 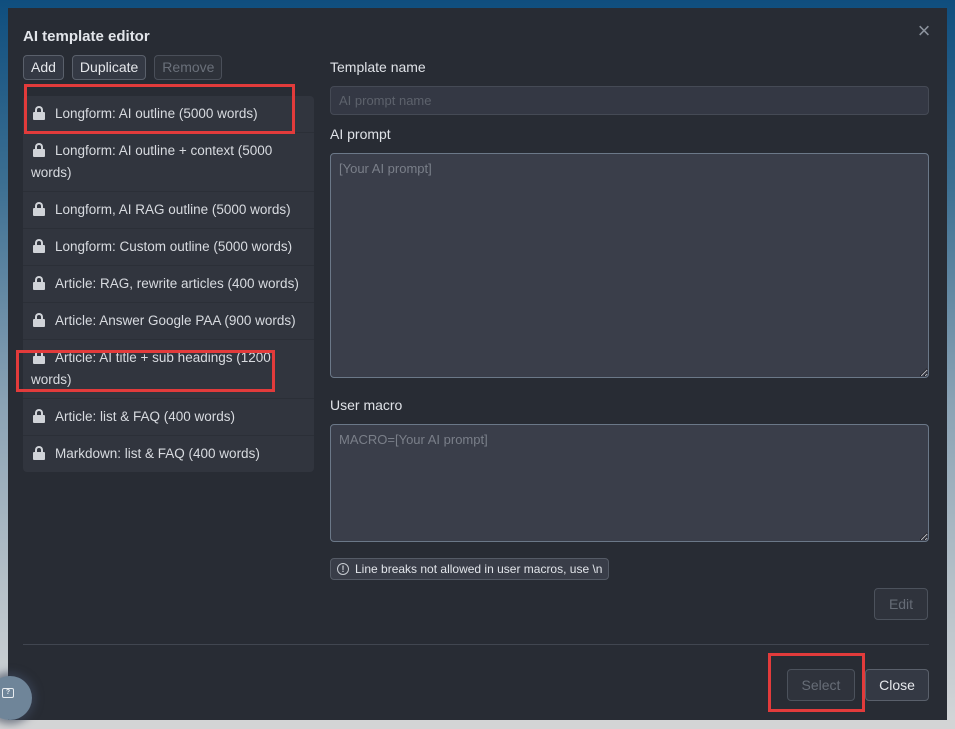 What do you see at coordinates (109, 67) in the screenshot?
I see `duplicate-button: Duplicate` at bounding box center [109, 67].